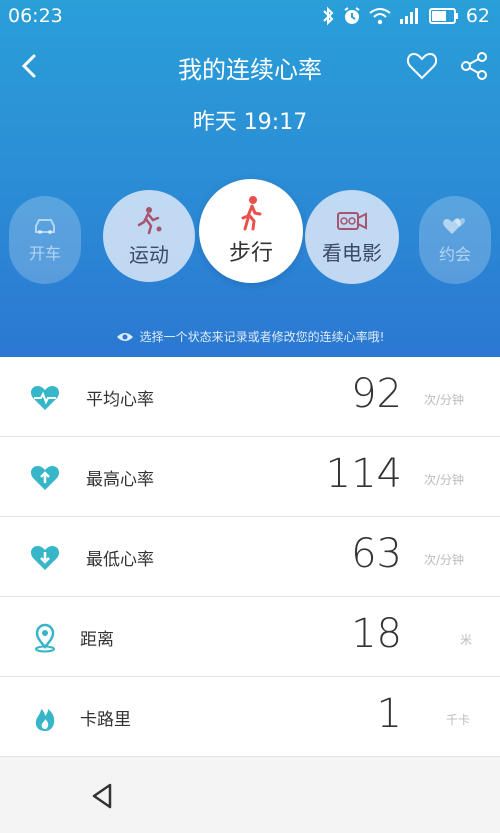 This screenshot has height=833, width=500. Describe the element at coordinates (105, 720) in the screenshot. I see `stat-label: 卡路里` at that location.